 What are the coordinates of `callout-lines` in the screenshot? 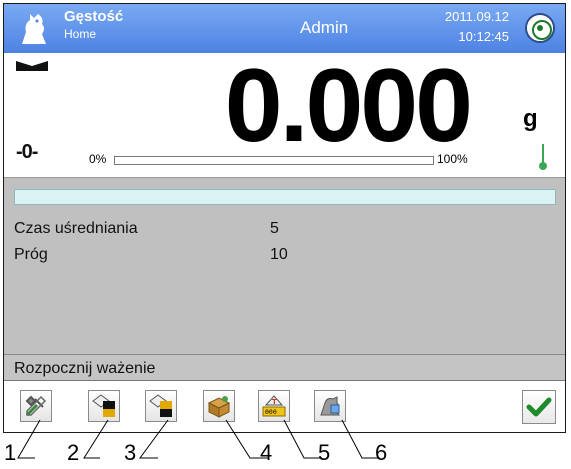 It's located at (198, 439).